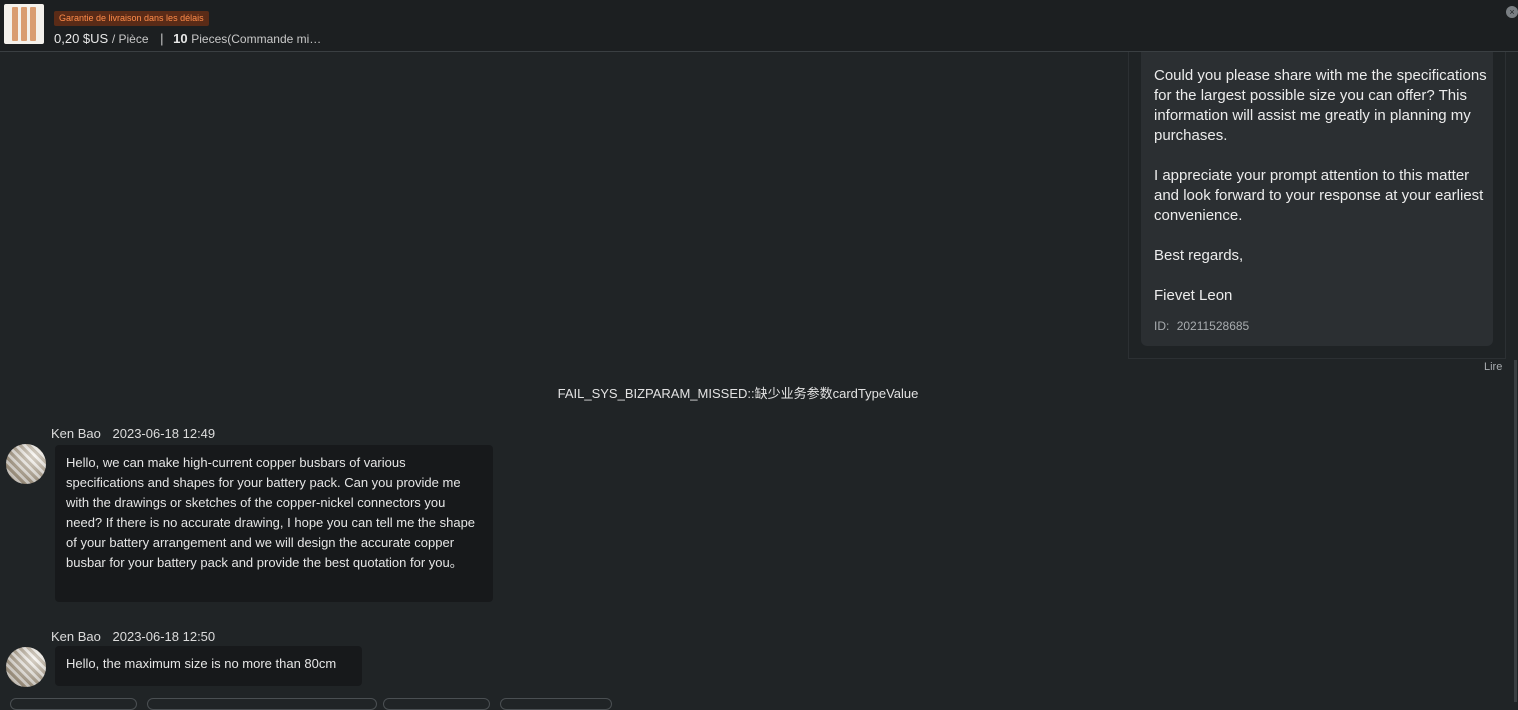  What do you see at coordinates (164, 636) in the screenshot?
I see `message-time: 2023-06-18 12:50` at bounding box center [164, 636].